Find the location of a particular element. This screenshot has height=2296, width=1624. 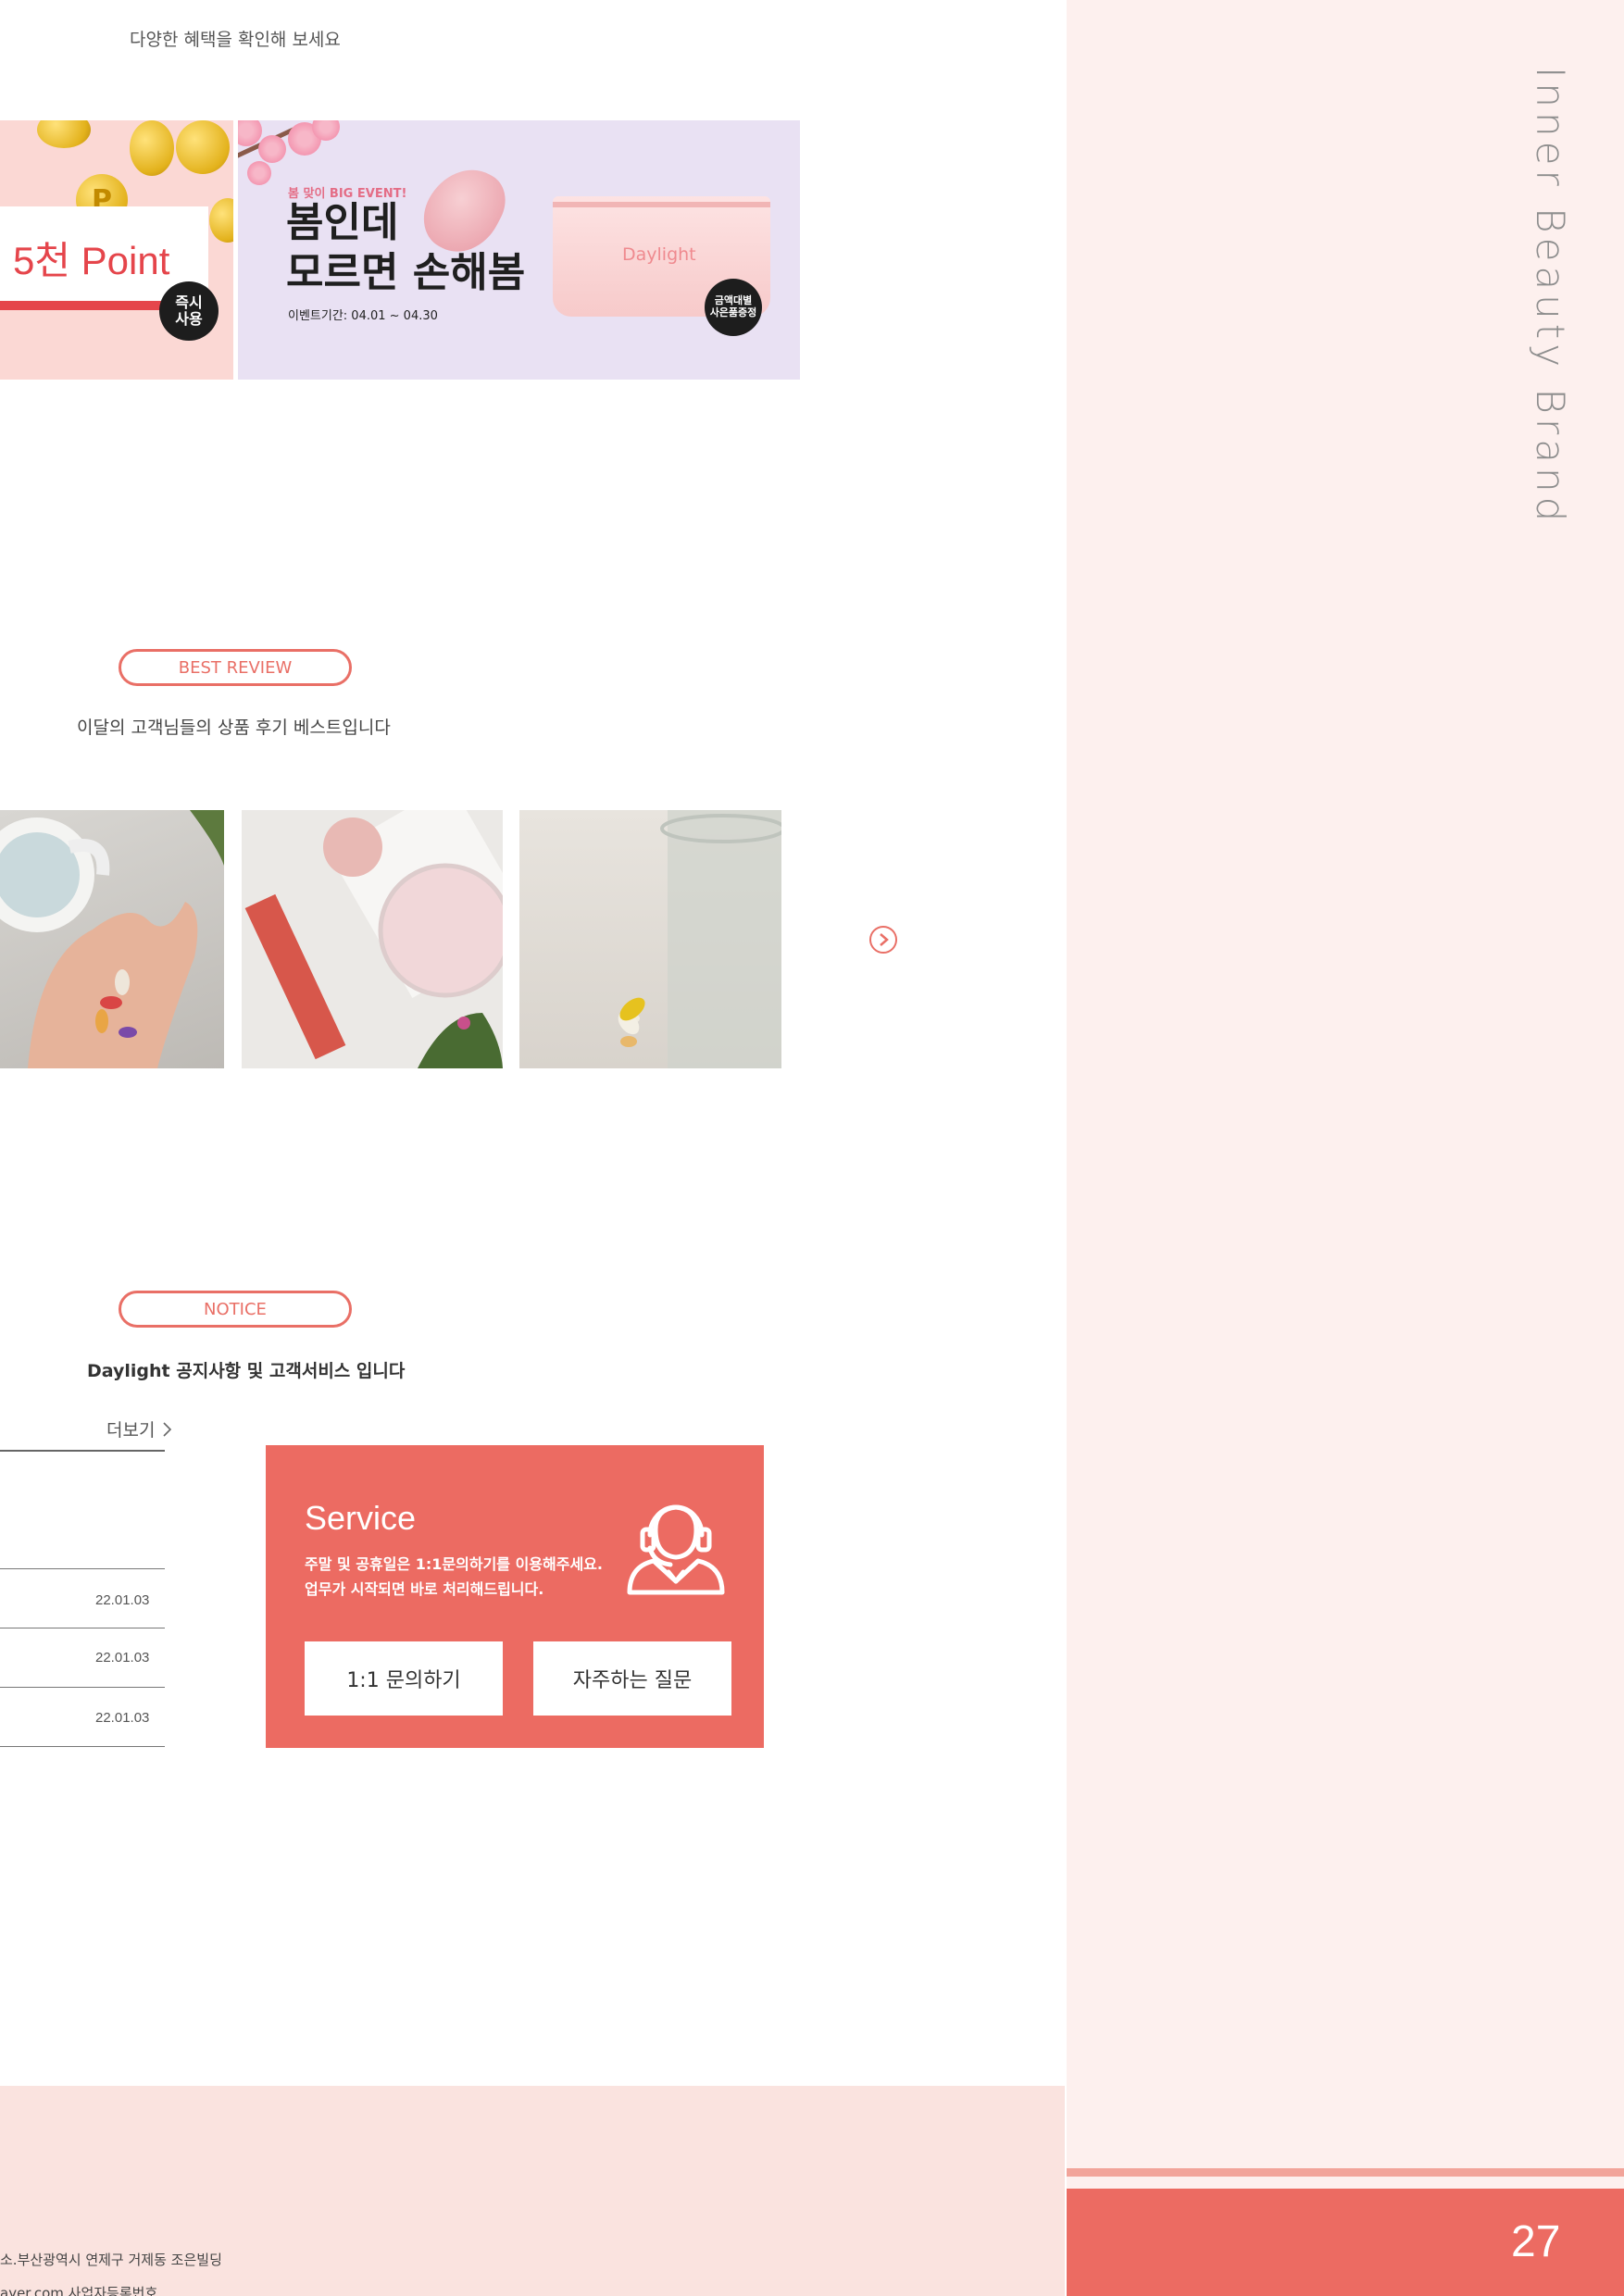

review-subtitle: 이달의 고객님들의 상품 후기 베스트입니다 is located at coordinates (234, 728).